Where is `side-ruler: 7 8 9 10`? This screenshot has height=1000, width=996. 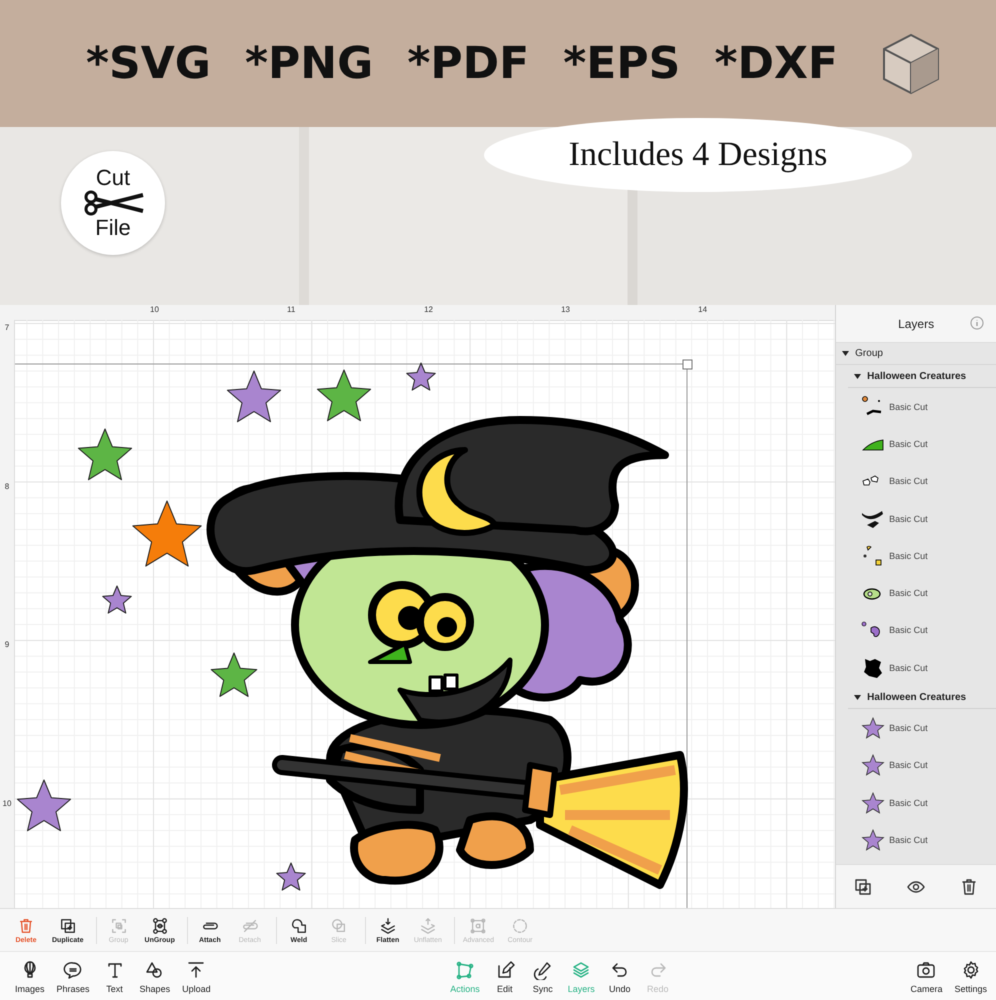
side-ruler: 7 8 9 10 is located at coordinates (7, 614).